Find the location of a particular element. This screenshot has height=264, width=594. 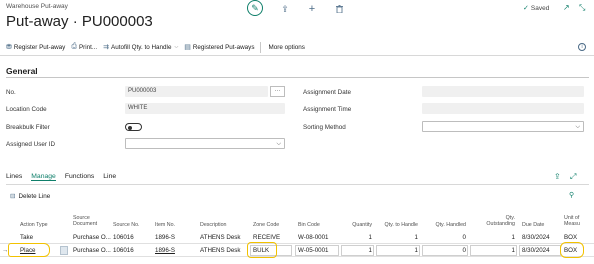

cell-bin-code: W-08-0001 is located at coordinates (313, 237).